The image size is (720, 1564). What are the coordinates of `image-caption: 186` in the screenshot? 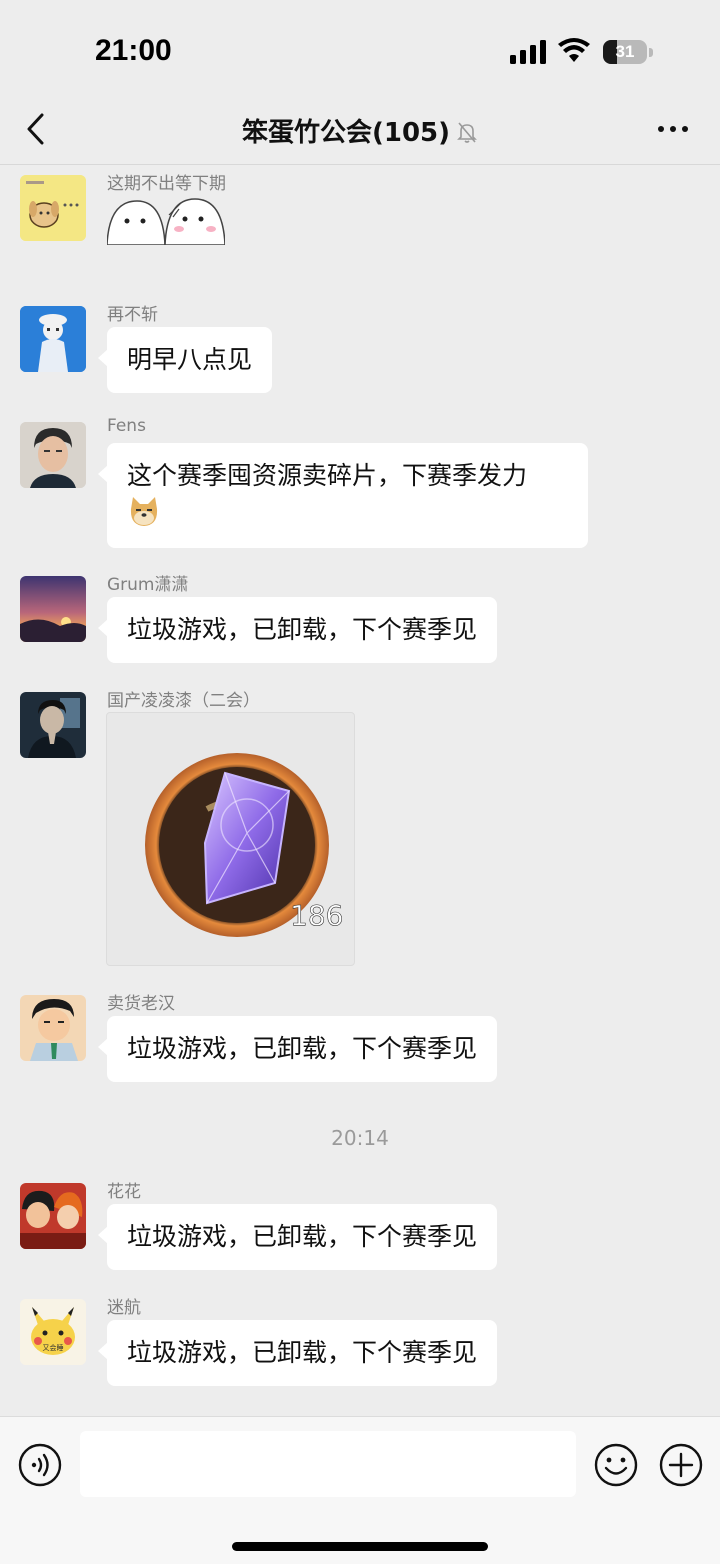 It's located at (316, 915).